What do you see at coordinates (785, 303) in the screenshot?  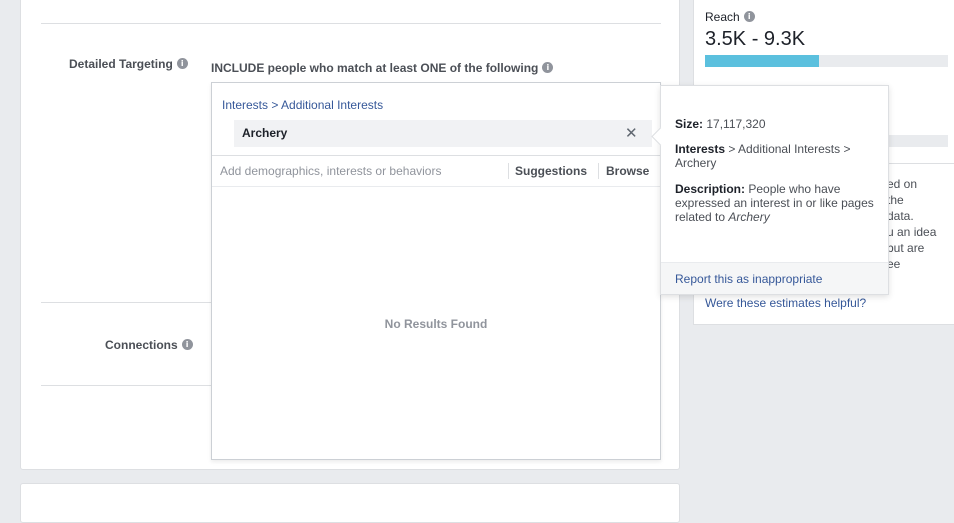 I see `estimates-helpful-link: Were these estimates helpful?` at bounding box center [785, 303].